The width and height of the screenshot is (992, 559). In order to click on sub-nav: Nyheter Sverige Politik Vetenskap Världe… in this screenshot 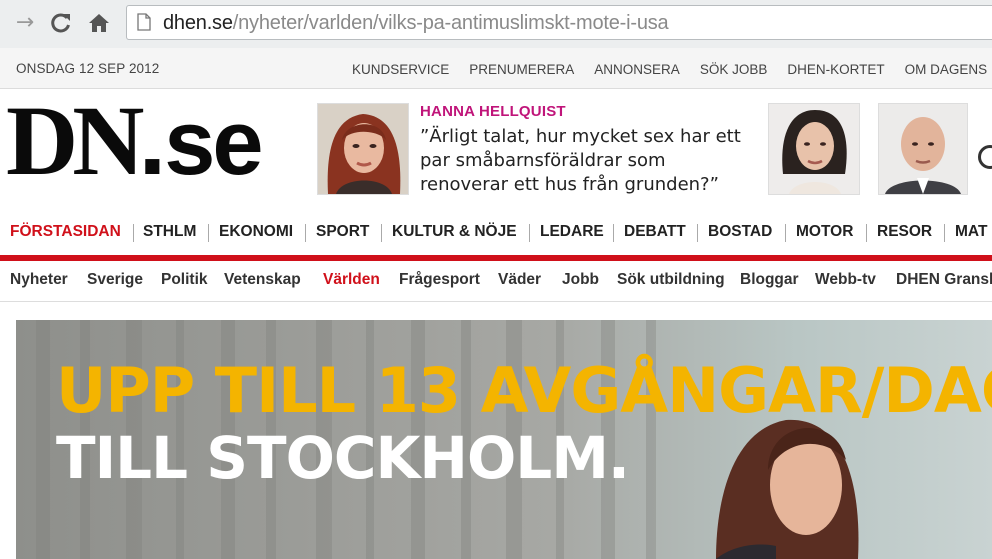, I will do `click(496, 281)`.